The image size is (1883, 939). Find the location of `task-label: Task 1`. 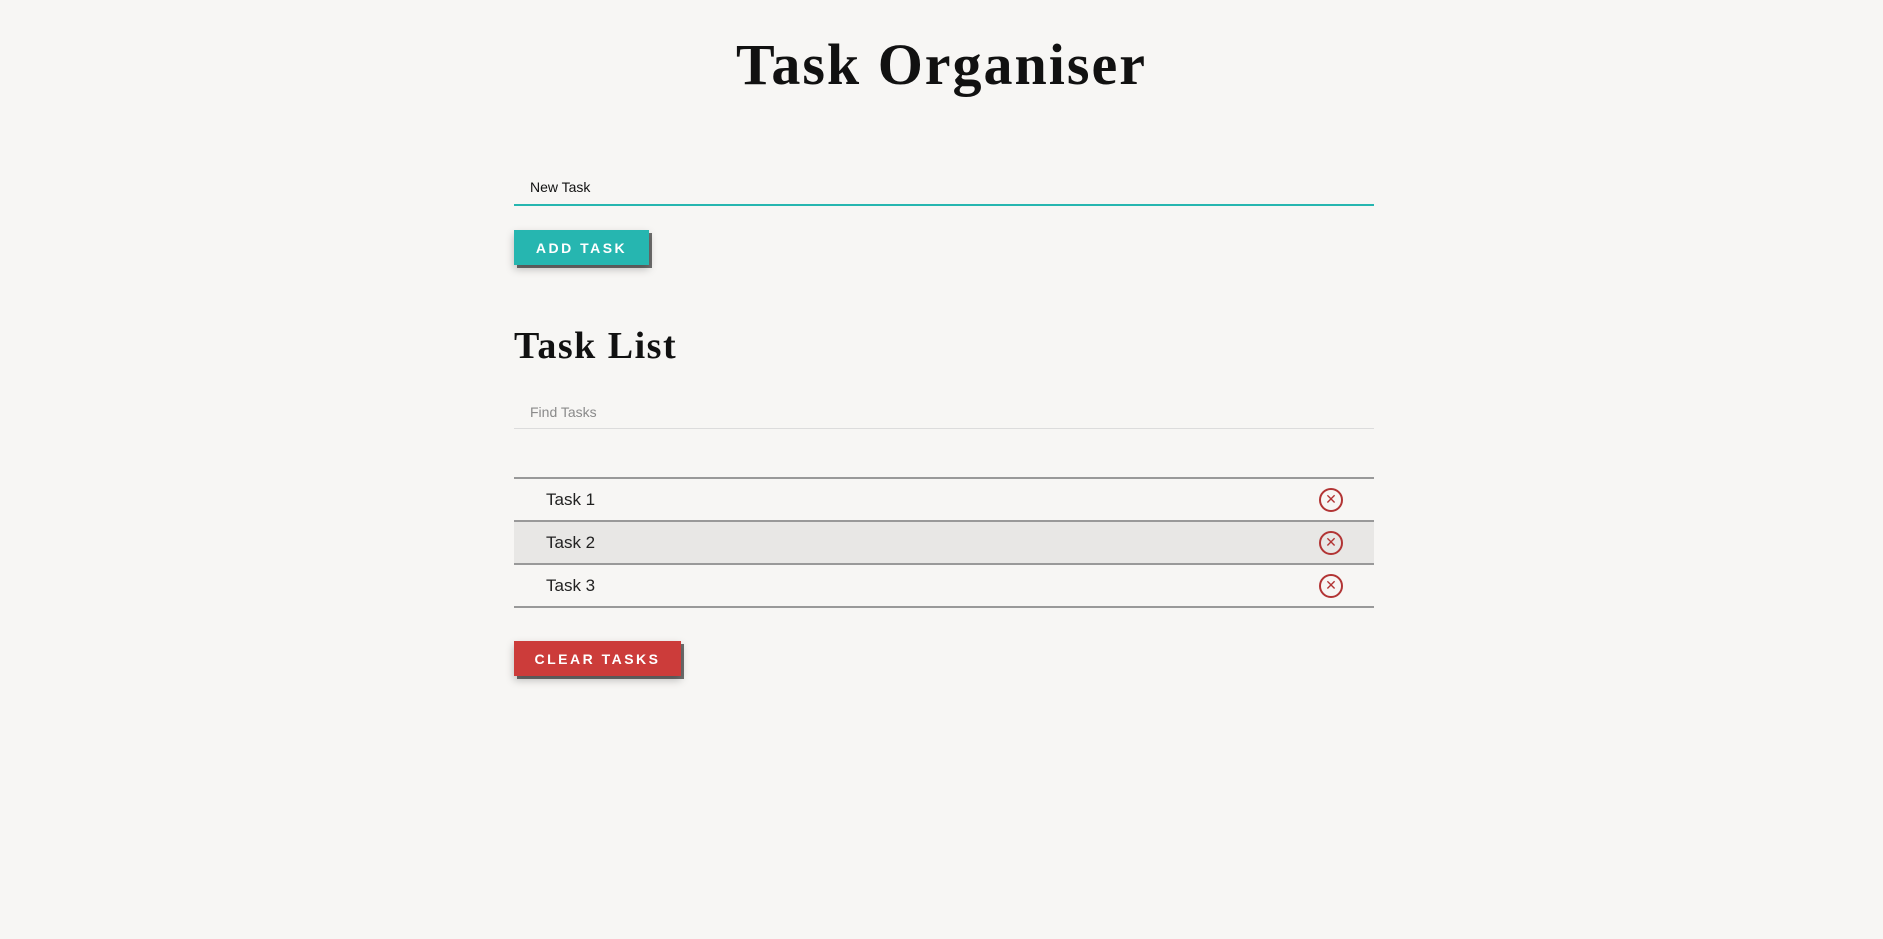

task-label: Task 1 is located at coordinates (571, 499).